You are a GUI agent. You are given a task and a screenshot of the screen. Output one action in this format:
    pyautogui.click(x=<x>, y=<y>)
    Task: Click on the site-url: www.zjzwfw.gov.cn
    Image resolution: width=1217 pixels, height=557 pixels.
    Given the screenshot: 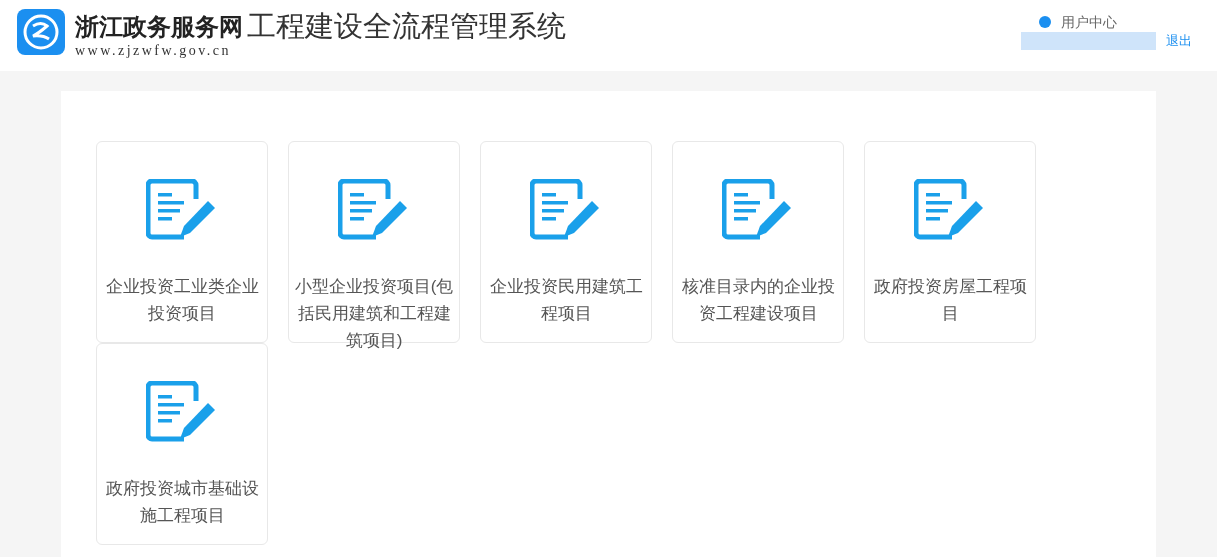 What is the action you would take?
    pyautogui.click(x=154, y=51)
    